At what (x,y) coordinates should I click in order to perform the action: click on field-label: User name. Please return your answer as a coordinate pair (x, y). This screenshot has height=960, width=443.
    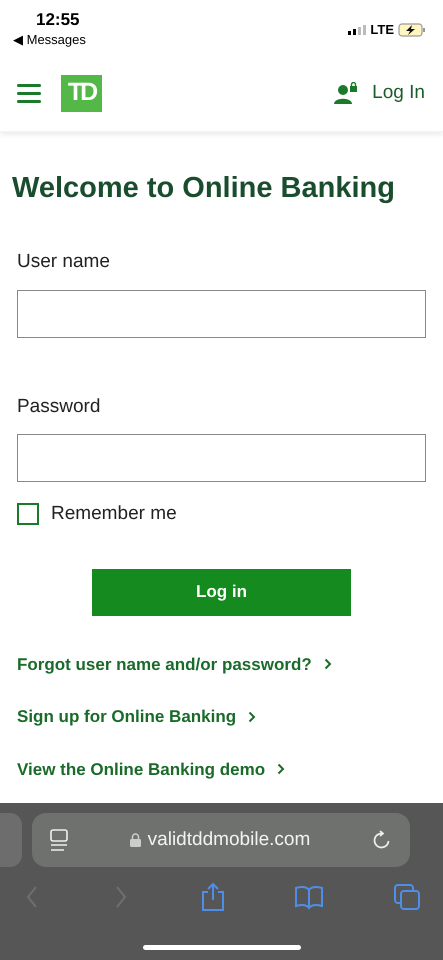
    Looking at the image, I should click on (64, 262).